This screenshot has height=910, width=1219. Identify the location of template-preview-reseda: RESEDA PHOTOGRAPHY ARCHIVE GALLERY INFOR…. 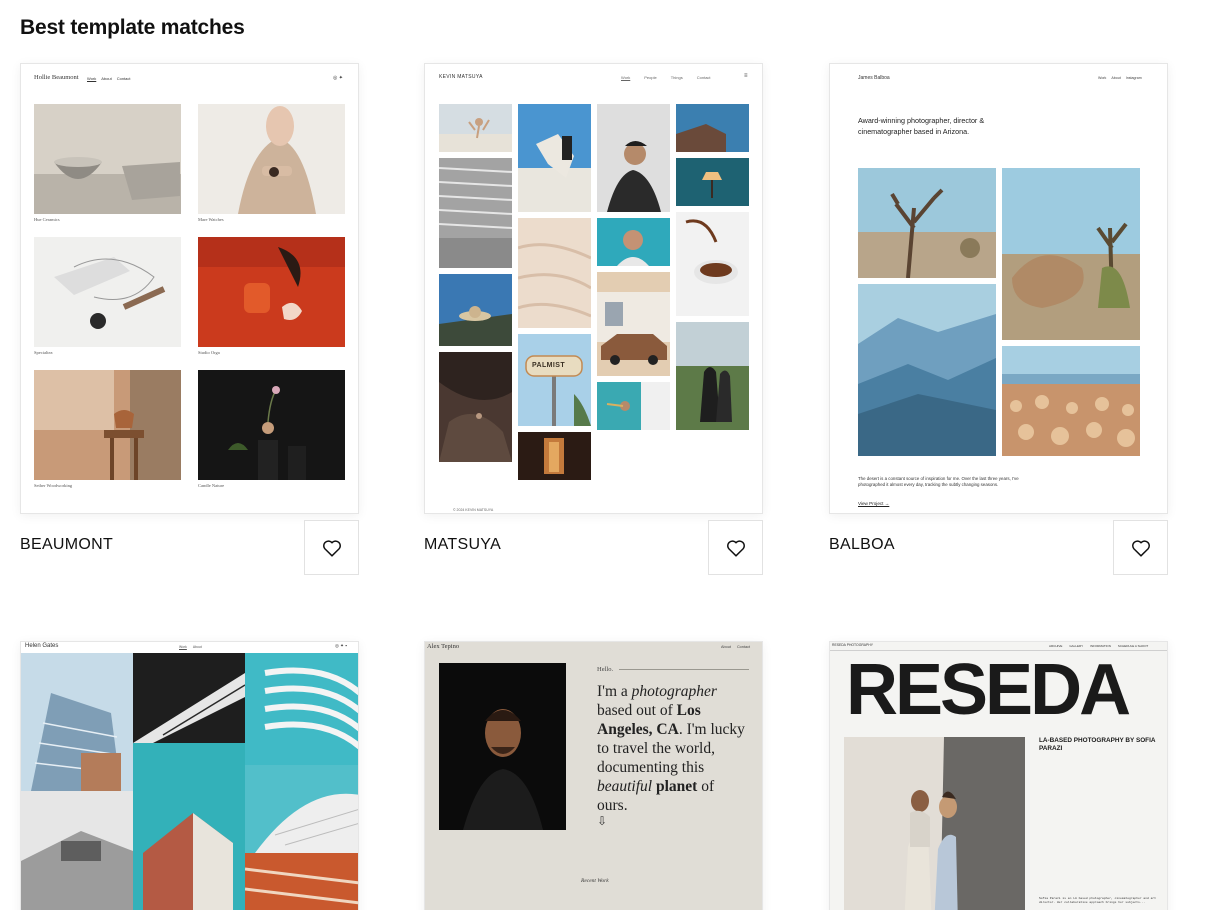
(998, 775).